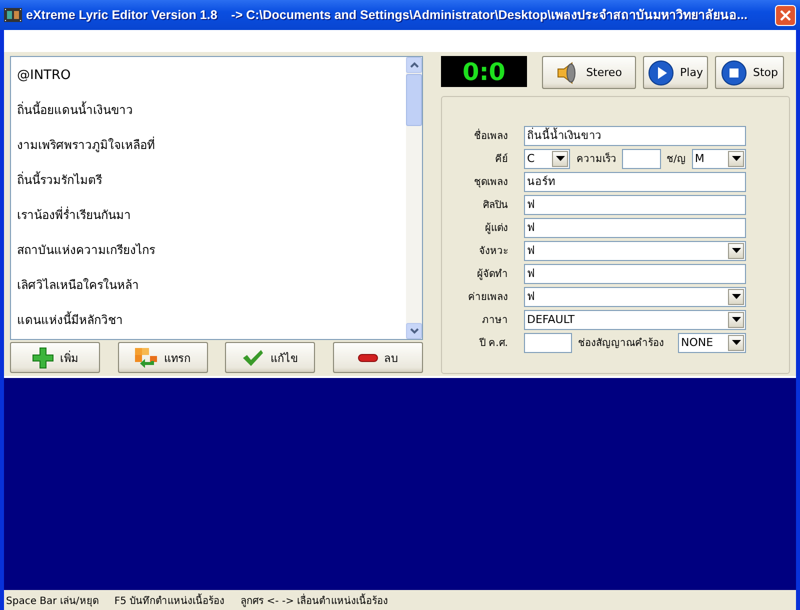  I want to click on field-label: ศิลปิน, so click(495, 205).